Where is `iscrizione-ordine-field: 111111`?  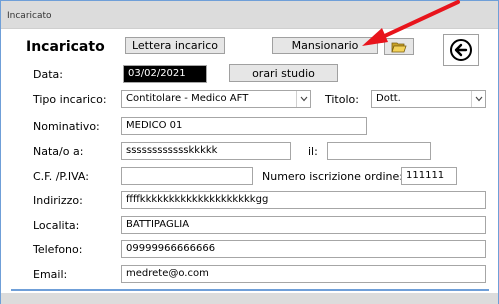
iscrizione-ordine-field: 111111 is located at coordinates (429, 176).